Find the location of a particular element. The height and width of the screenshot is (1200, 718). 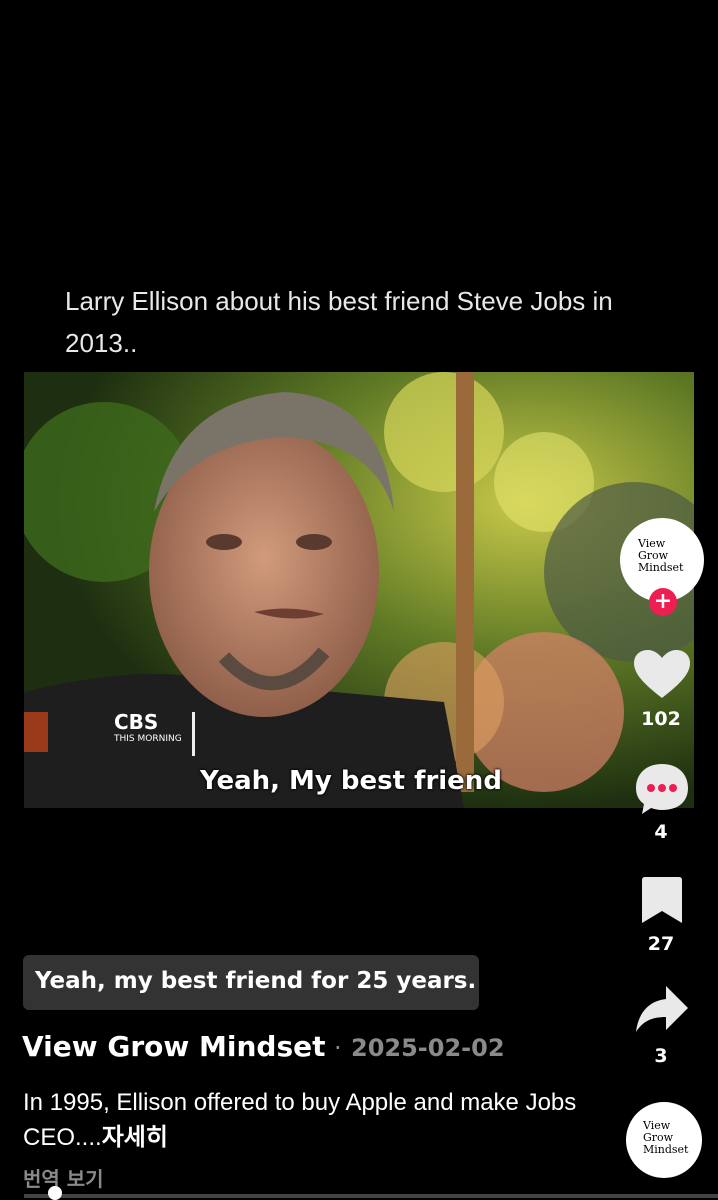

video-subtitle: Yeah, My best friend is located at coordinates (351, 781).